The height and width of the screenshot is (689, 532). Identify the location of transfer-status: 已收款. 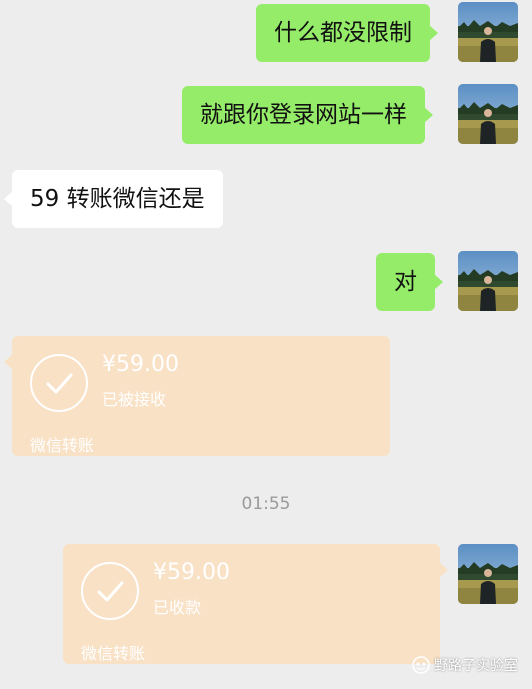
(177, 607).